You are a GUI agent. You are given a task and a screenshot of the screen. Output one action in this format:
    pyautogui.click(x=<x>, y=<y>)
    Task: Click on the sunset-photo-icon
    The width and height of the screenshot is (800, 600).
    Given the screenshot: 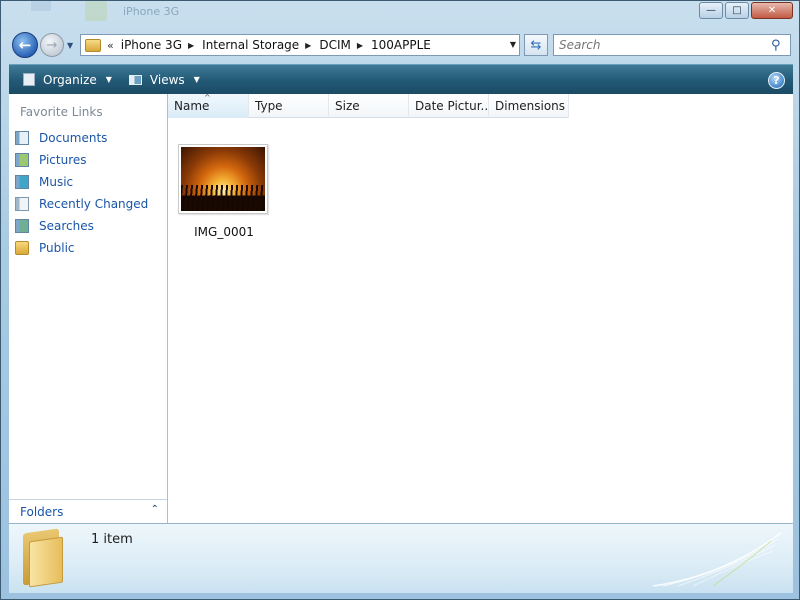 What is the action you would take?
    pyautogui.click(x=223, y=179)
    